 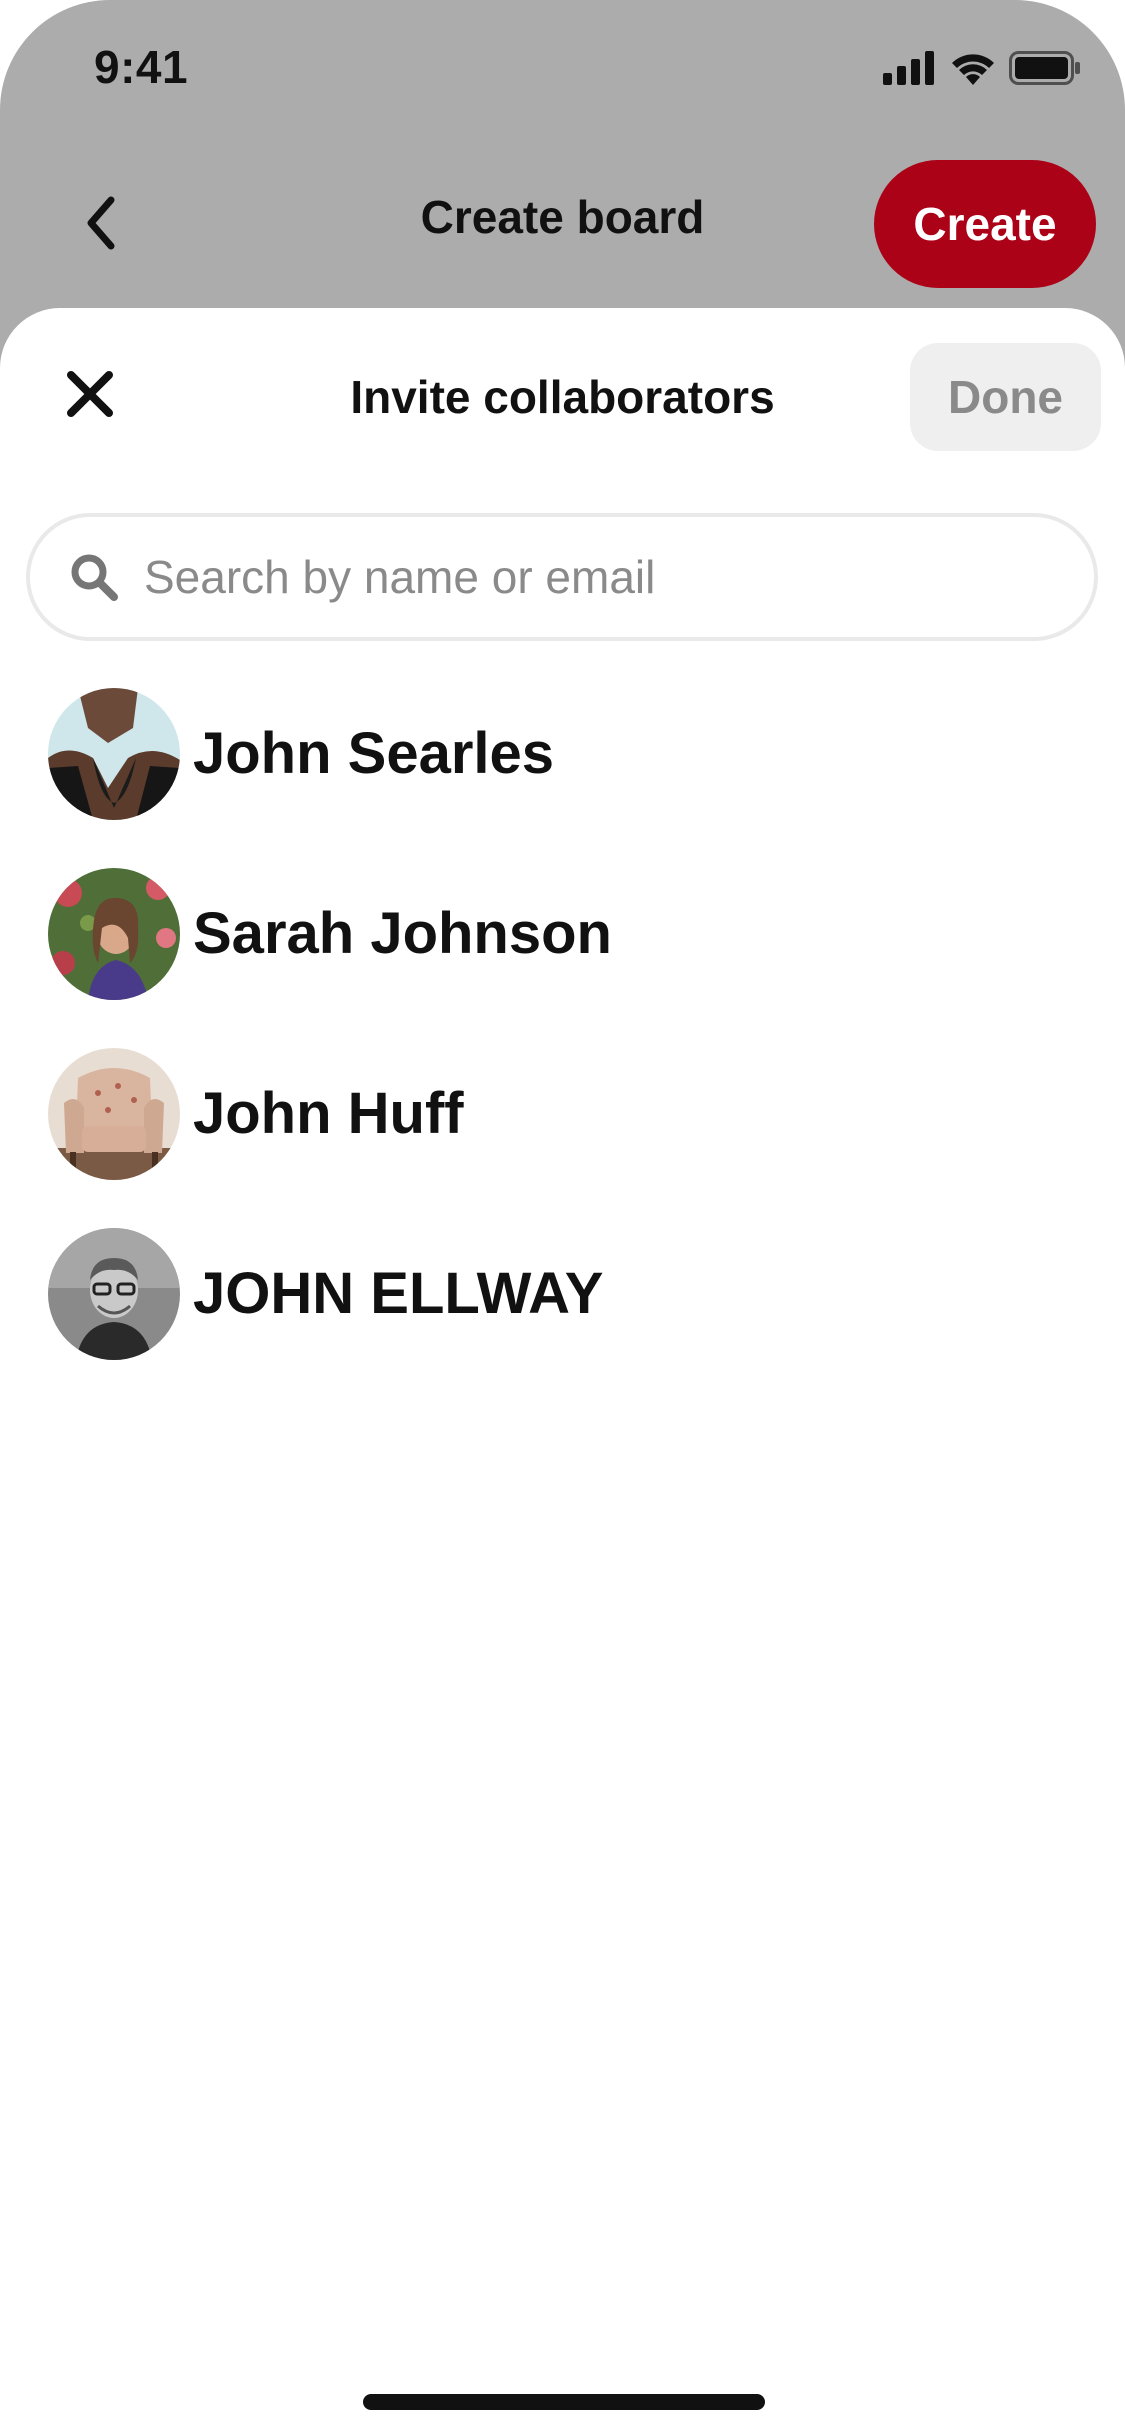 What do you see at coordinates (374, 753) in the screenshot?
I see `collaborator-name: John Searles` at bounding box center [374, 753].